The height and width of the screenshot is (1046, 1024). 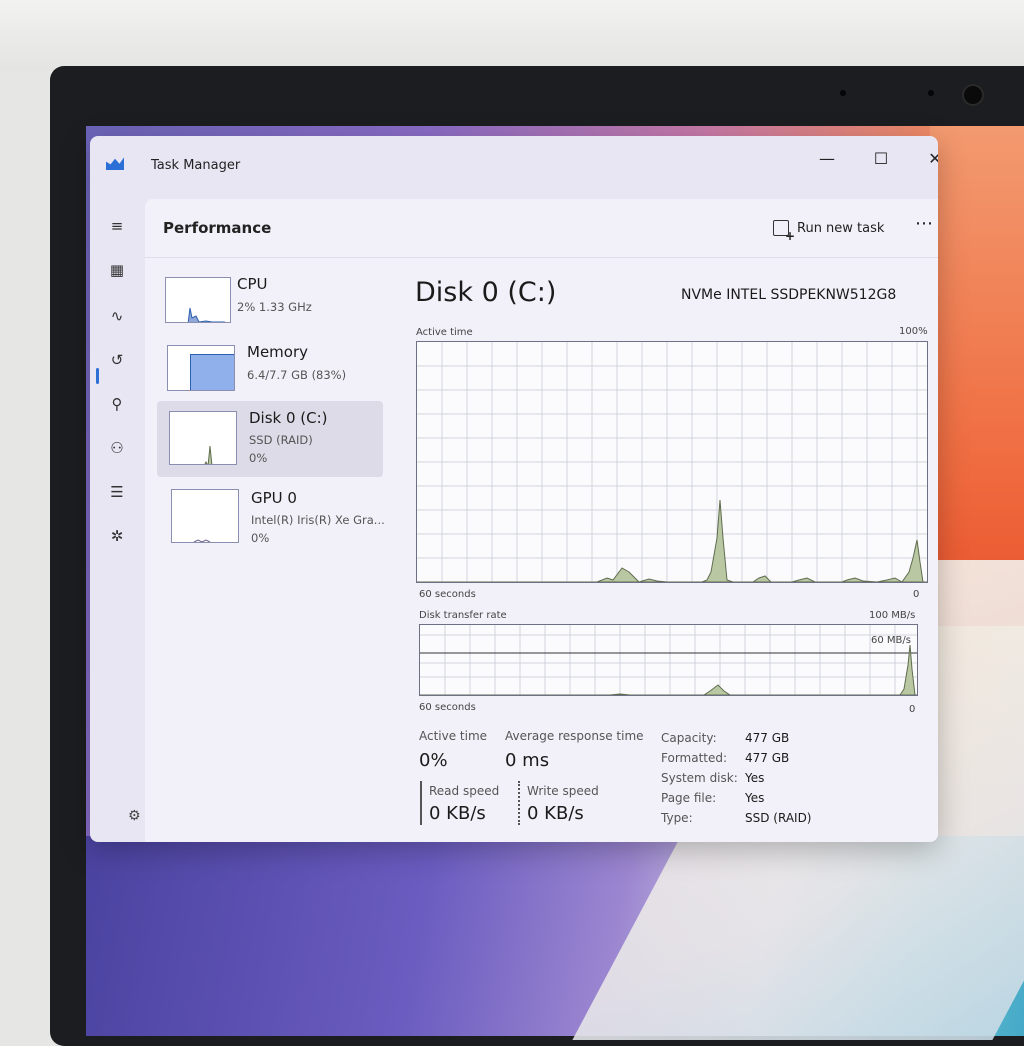 What do you see at coordinates (208, 454) in the screenshot?
I see `disk-mini-graph` at bounding box center [208, 454].